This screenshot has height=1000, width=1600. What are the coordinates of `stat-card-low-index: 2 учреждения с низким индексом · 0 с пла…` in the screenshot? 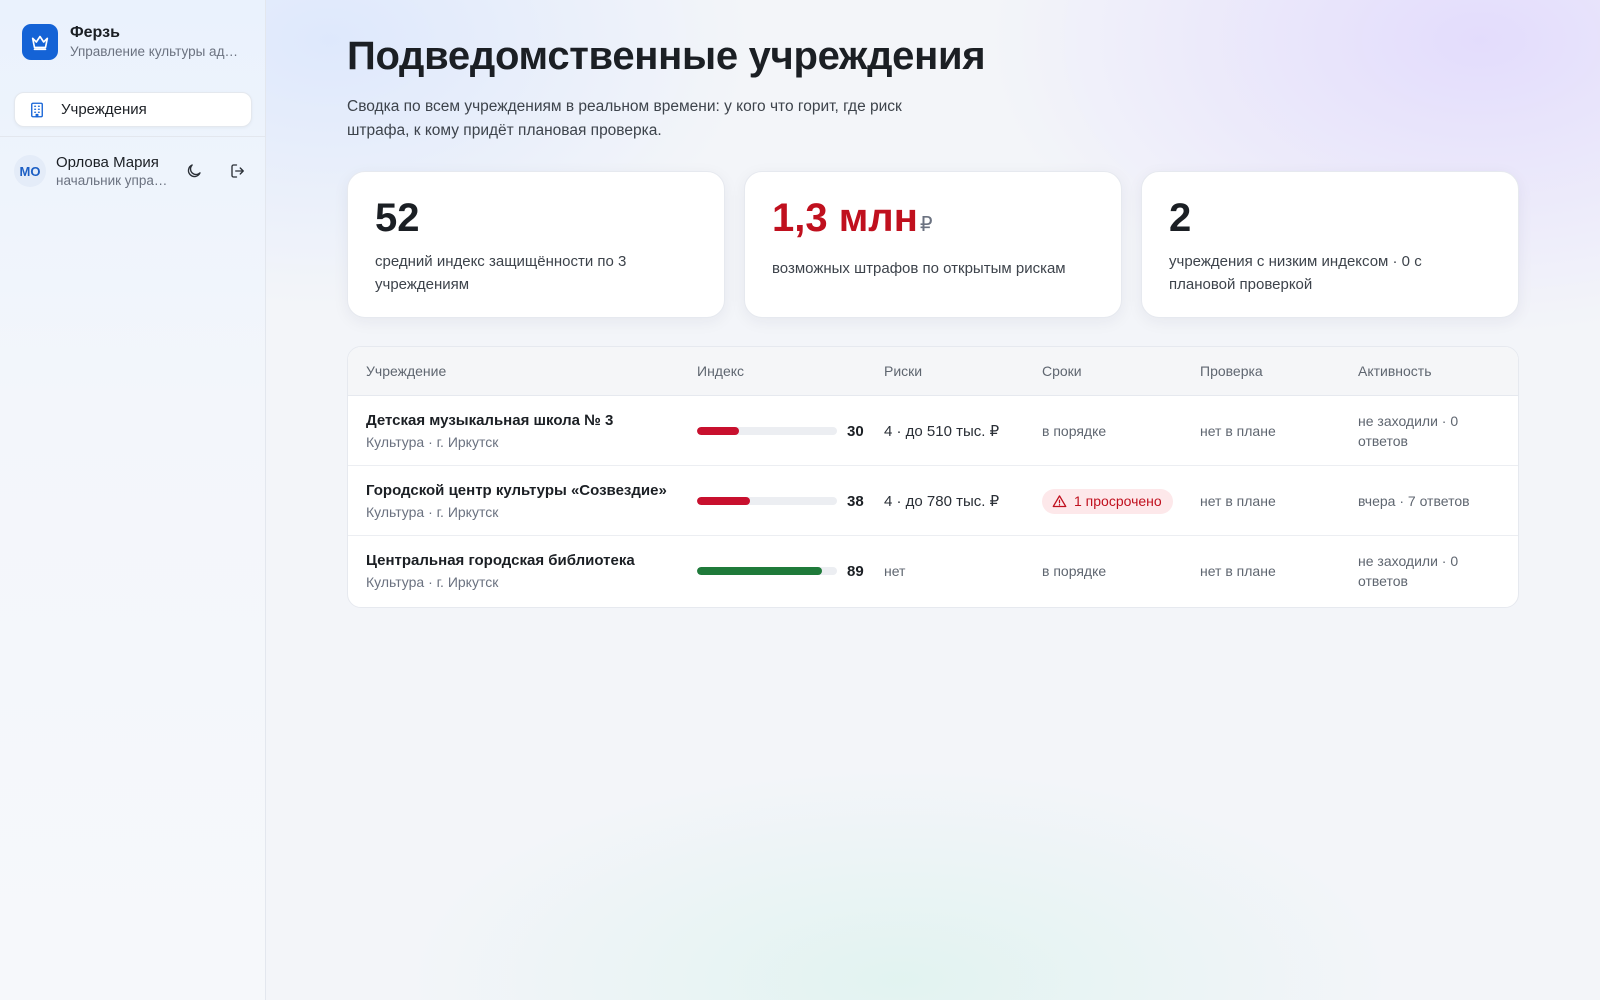 It's located at (1330, 244).